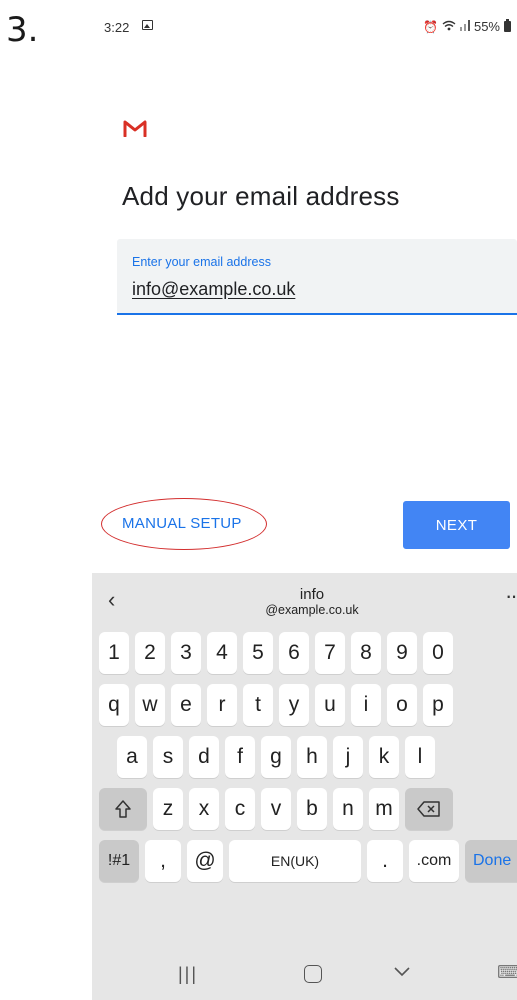 The image size is (517, 1000). Describe the element at coordinates (385, 861) in the screenshot. I see `period-key: .` at that location.